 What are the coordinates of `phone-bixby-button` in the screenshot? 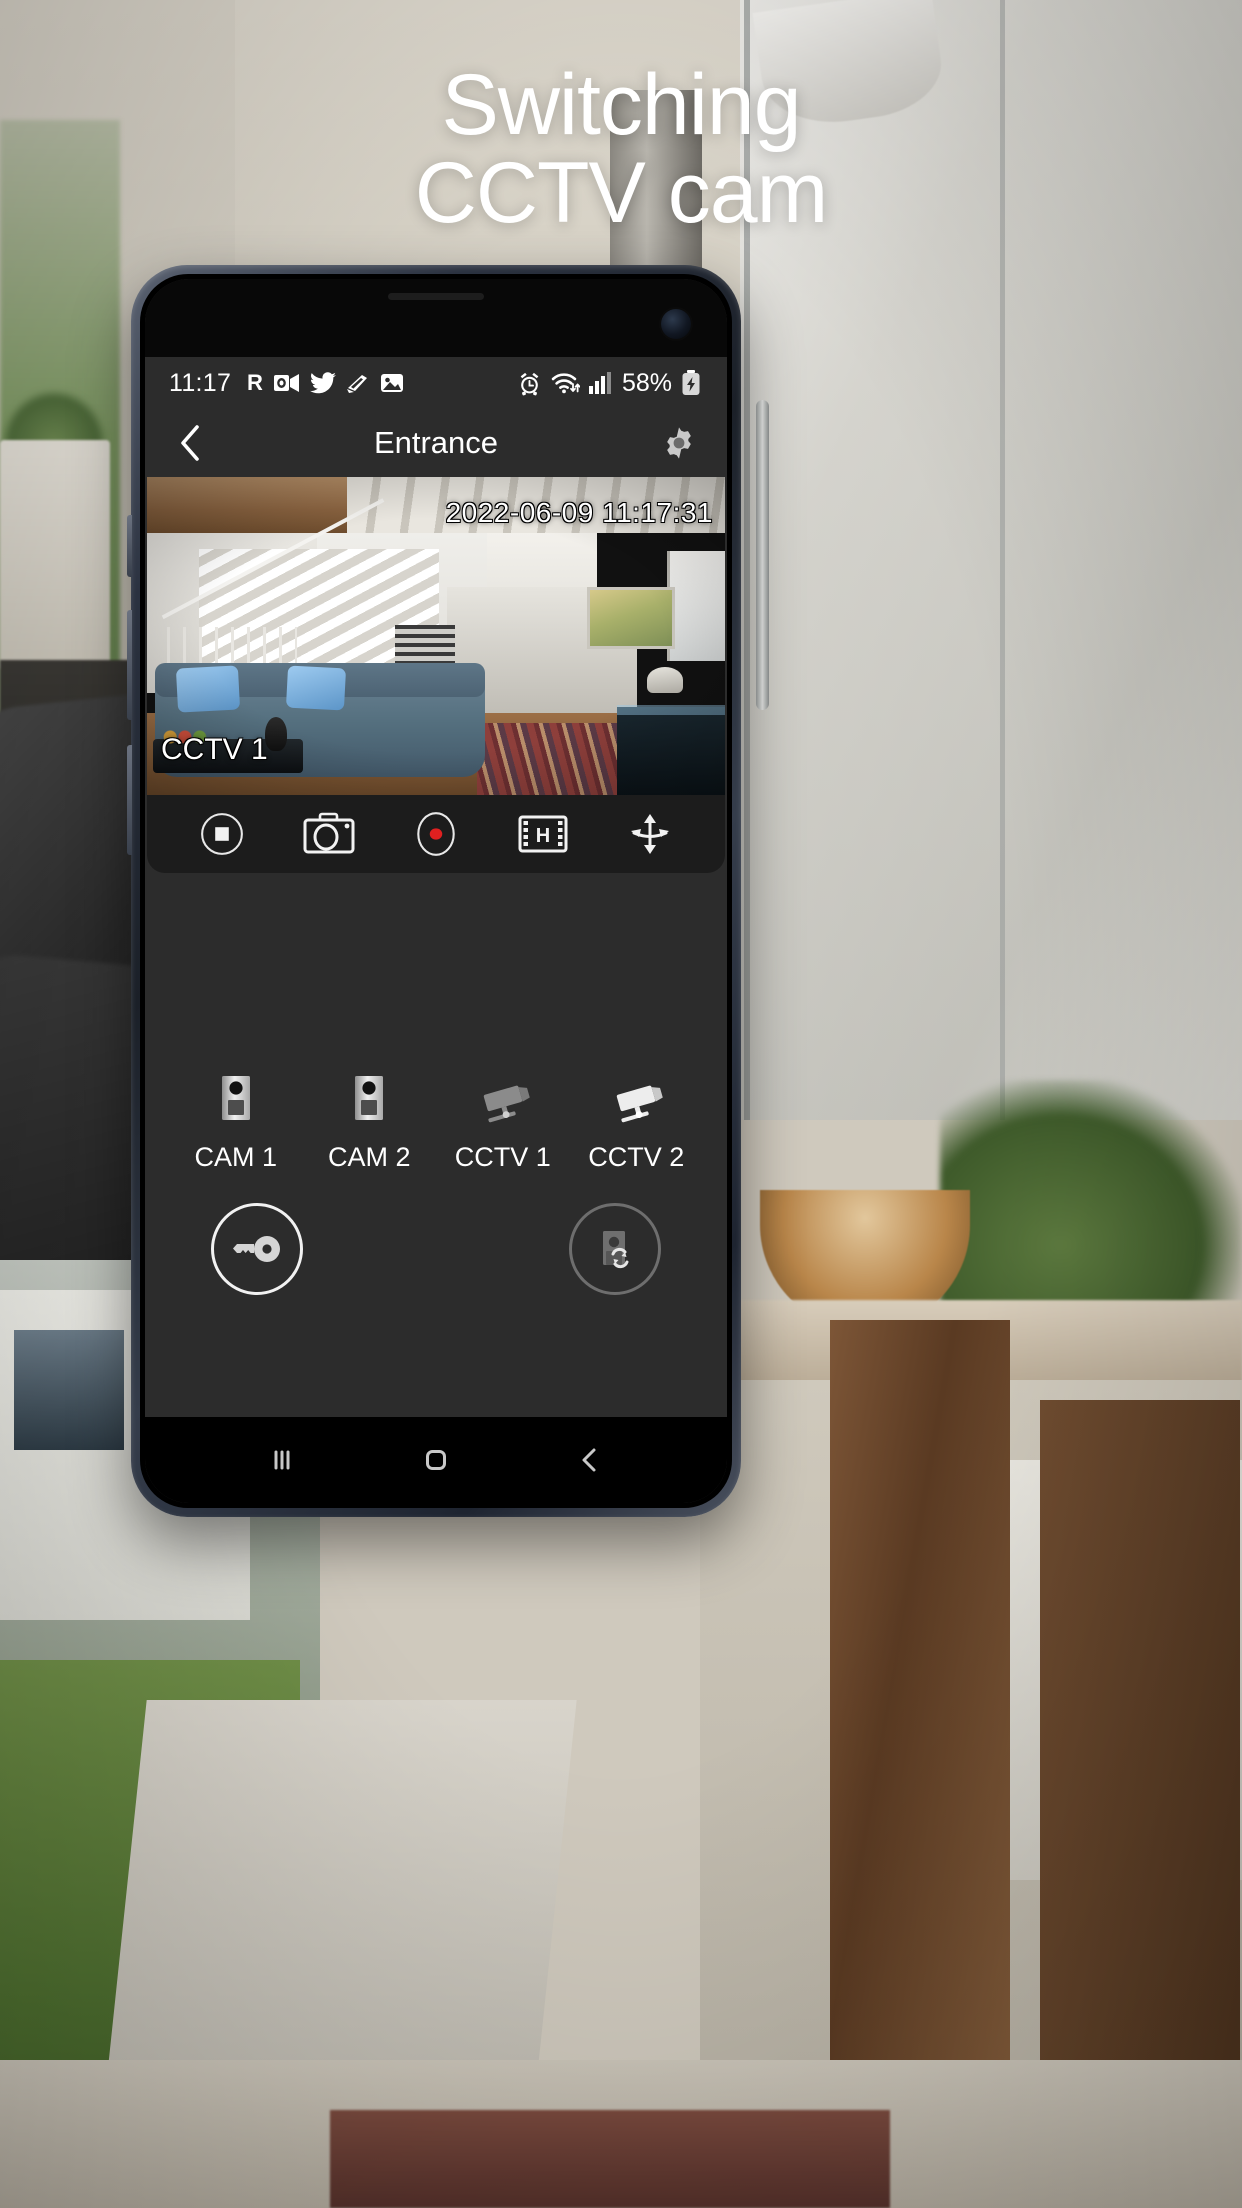 It's located at (129, 546).